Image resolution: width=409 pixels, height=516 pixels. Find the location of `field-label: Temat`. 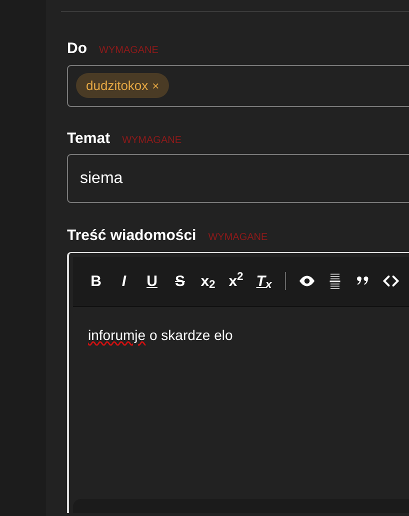

field-label: Temat is located at coordinates (88, 138).